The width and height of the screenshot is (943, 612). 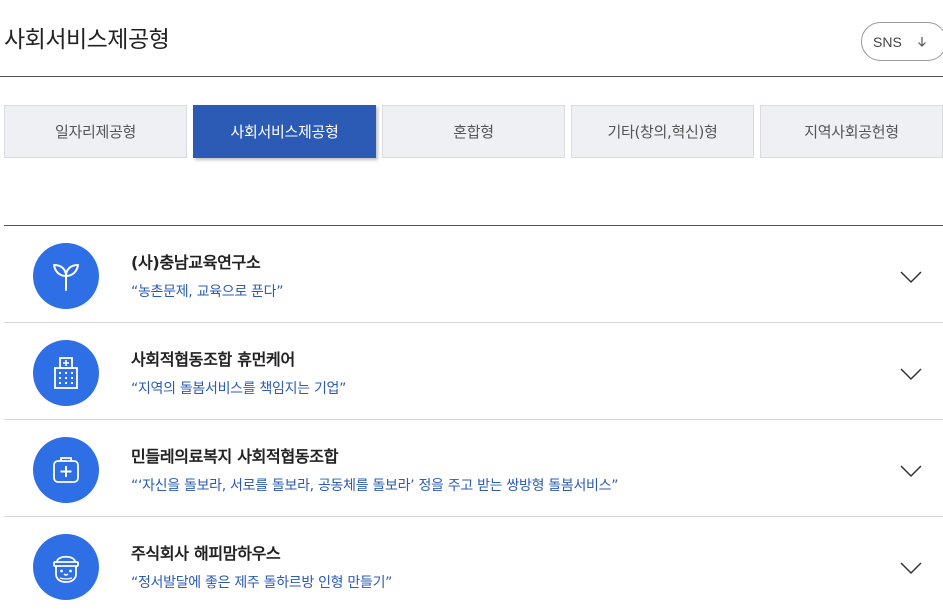 What do you see at coordinates (66, 470) in the screenshot?
I see `medical-kit-icon` at bounding box center [66, 470].